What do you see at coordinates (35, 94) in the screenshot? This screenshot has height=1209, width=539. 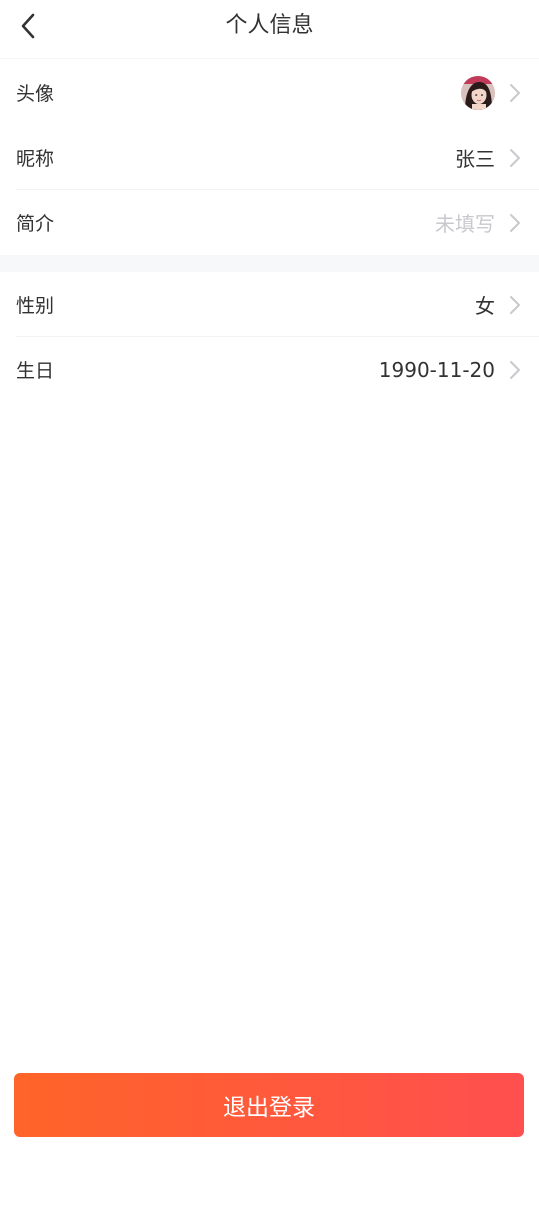 I see `avatar-label: 头像` at bounding box center [35, 94].